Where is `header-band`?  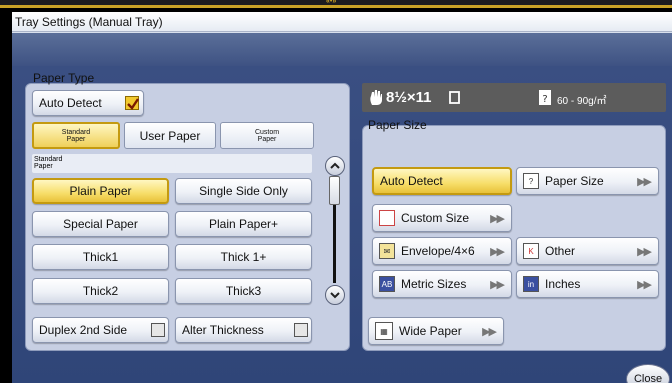
header-band is located at coordinates (342, 49).